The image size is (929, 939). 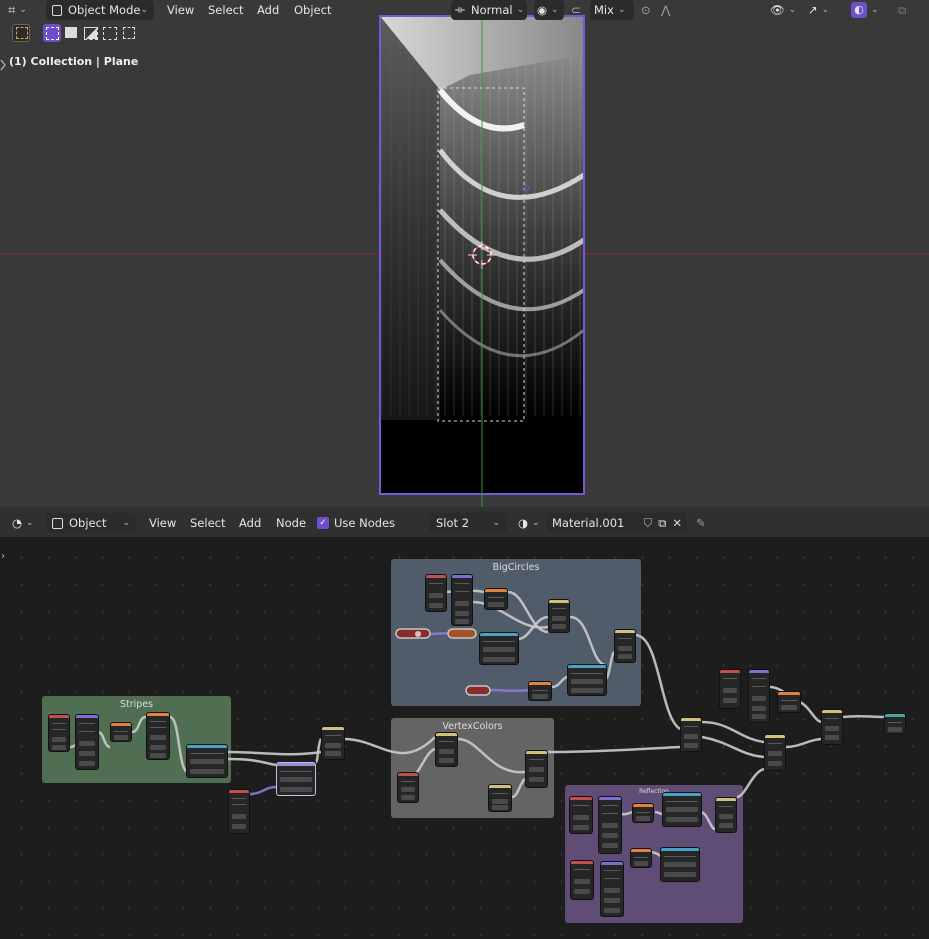 What do you see at coordinates (859, 10) in the screenshot?
I see `overlays-icon: ◐` at bounding box center [859, 10].